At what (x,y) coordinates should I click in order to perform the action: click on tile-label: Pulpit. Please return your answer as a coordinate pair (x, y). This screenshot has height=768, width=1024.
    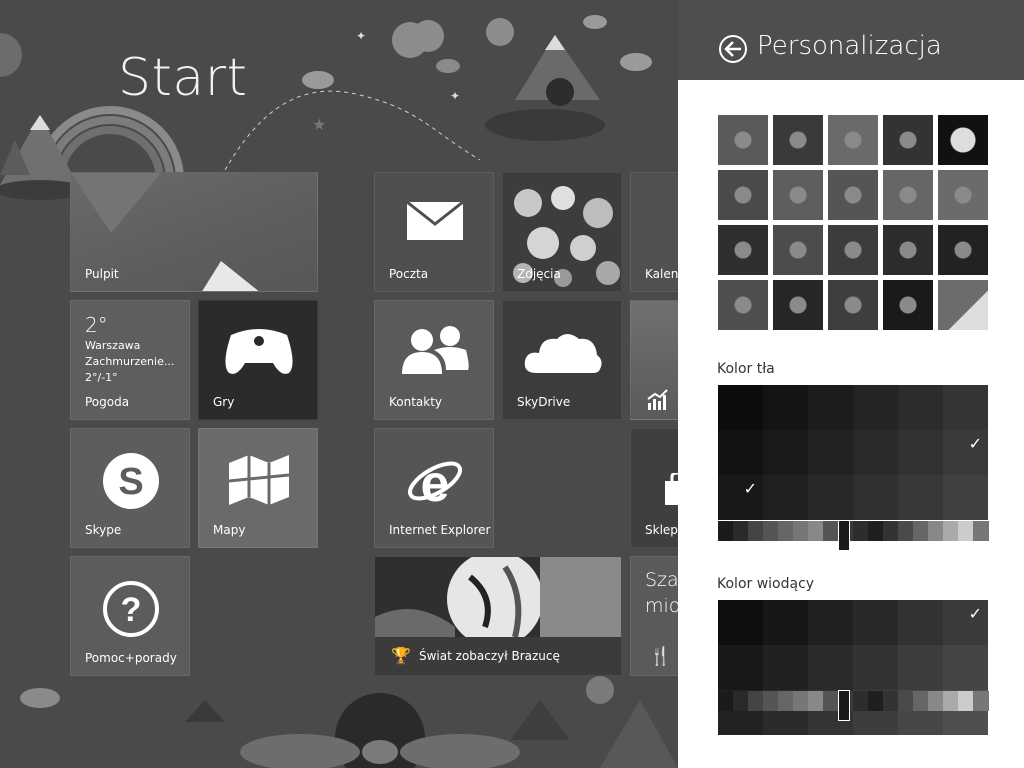
    Looking at the image, I should click on (102, 274).